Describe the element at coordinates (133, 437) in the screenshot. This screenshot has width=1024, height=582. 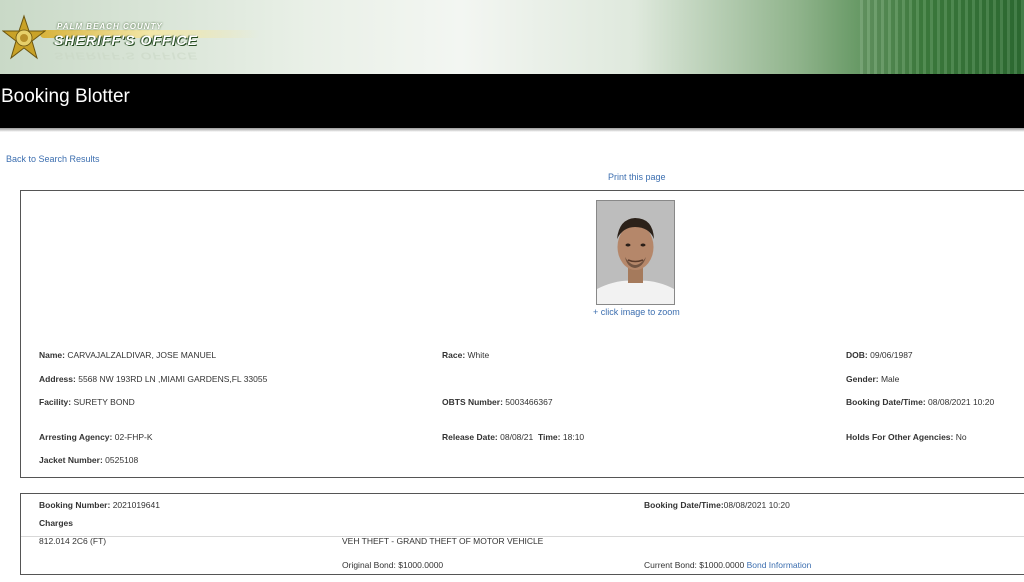
I see `arresting-agency-value: 02-FHP-K` at that location.